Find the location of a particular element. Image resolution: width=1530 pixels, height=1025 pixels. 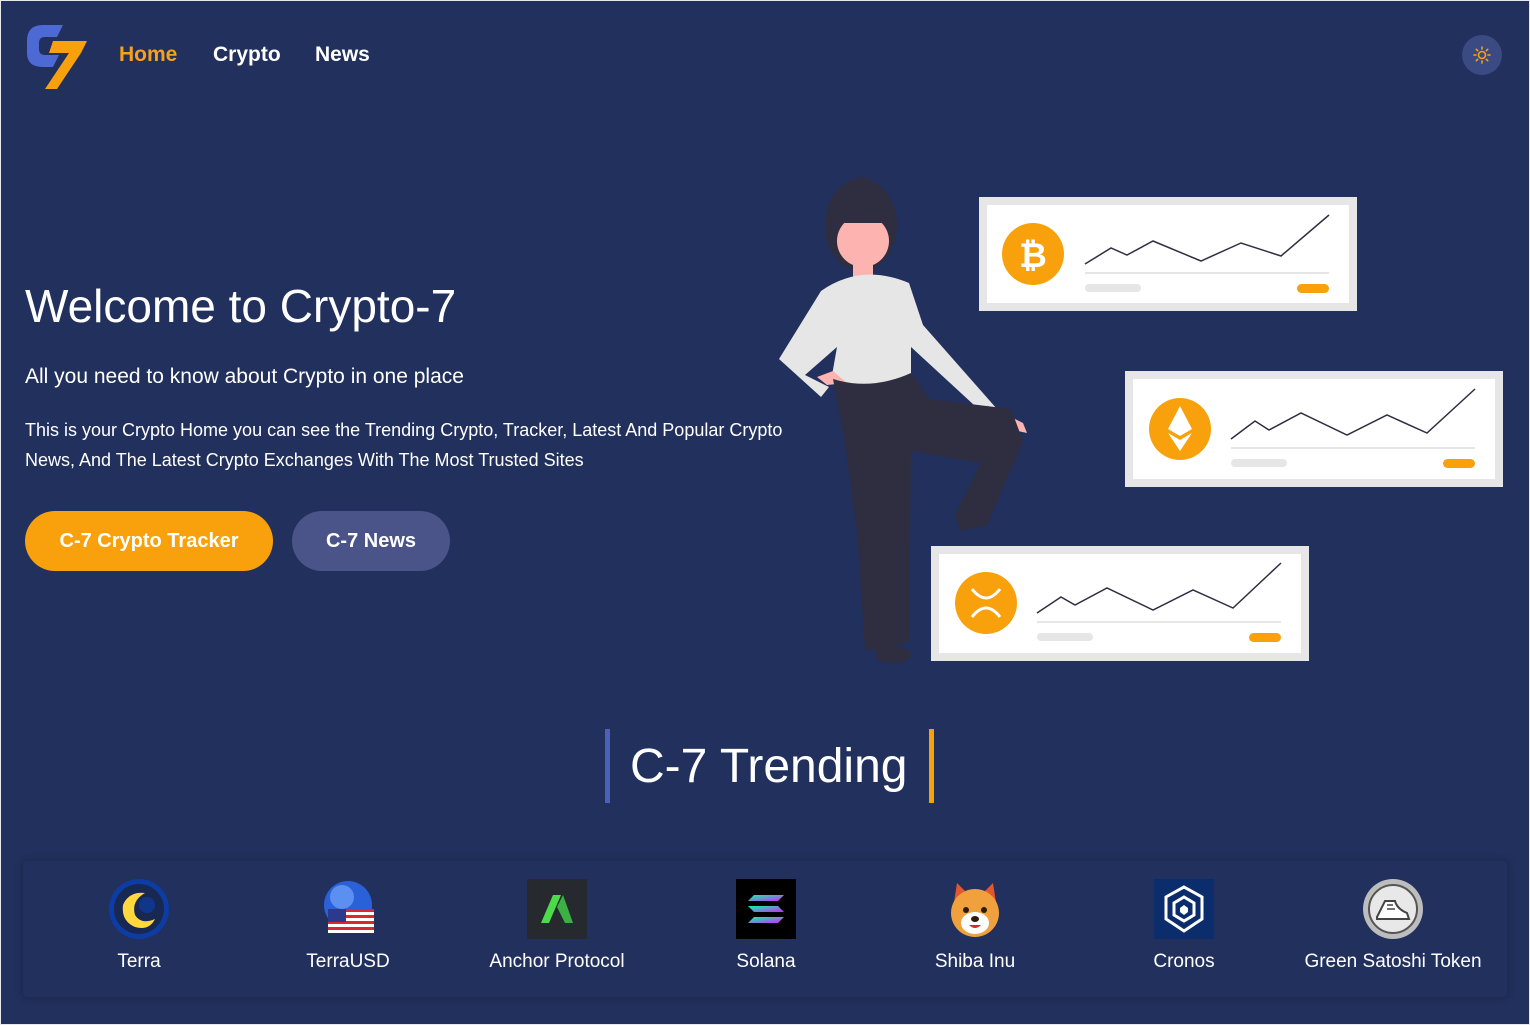

crypto-tracker-button: C-7 Crypto Tracker is located at coordinates (149, 541).